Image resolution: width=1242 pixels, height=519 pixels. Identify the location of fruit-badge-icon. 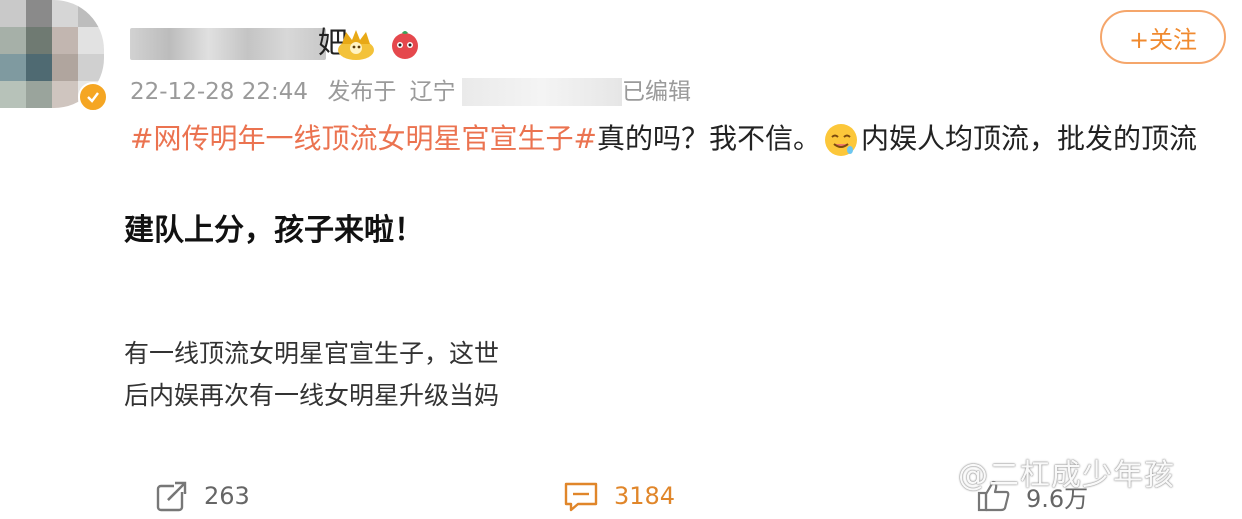
(405, 45).